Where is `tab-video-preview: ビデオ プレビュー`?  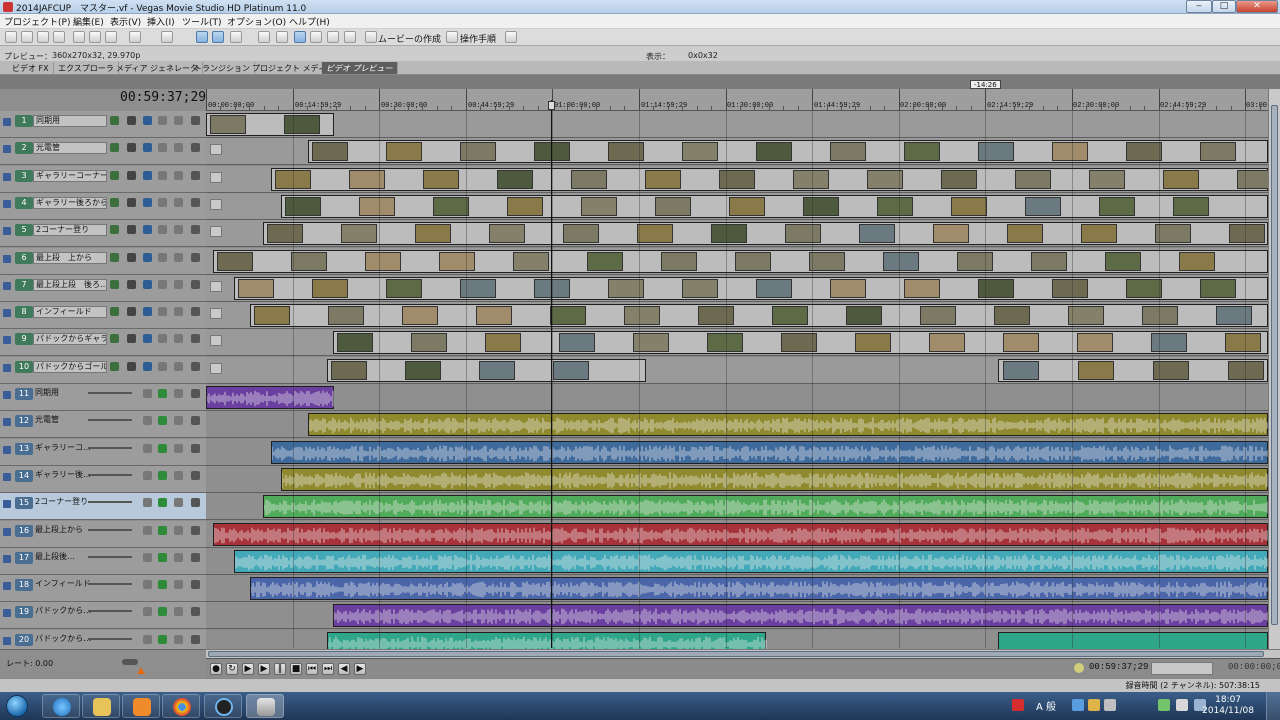 tab-video-preview: ビデオ プレビュー is located at coordinates (360, 68).